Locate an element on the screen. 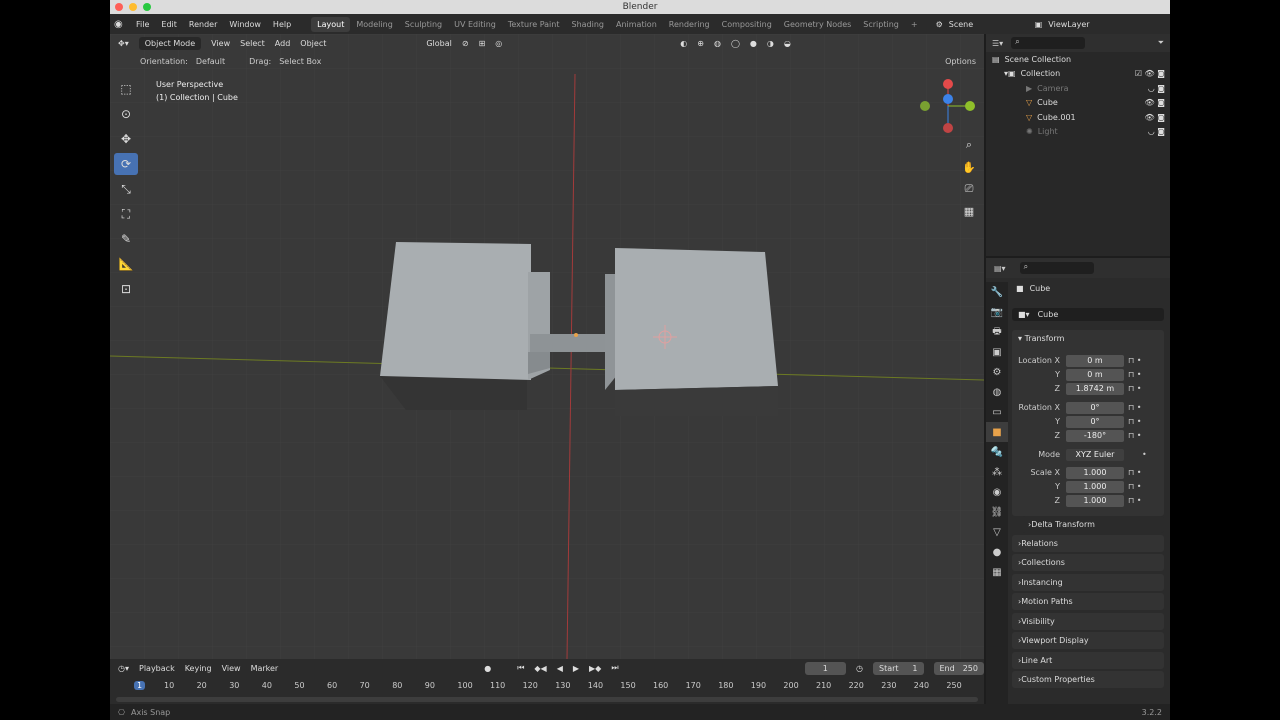  snap-icon: ⊞ is located at coordinates (482, 43).